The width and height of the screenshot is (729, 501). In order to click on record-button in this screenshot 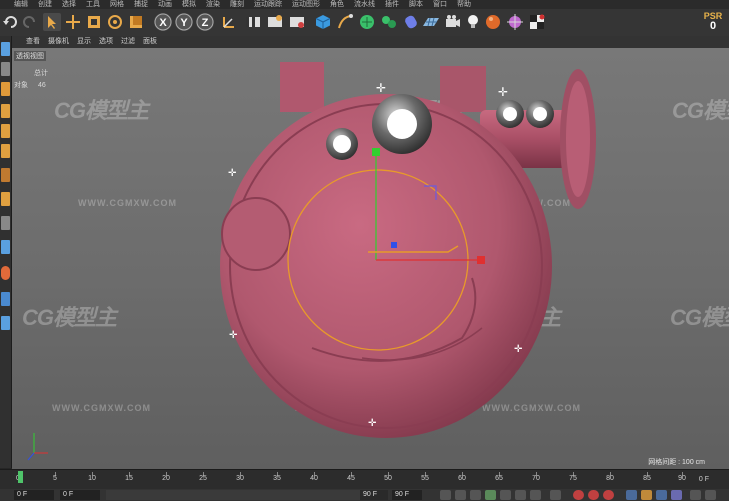, I will do `click(578, 495)`.